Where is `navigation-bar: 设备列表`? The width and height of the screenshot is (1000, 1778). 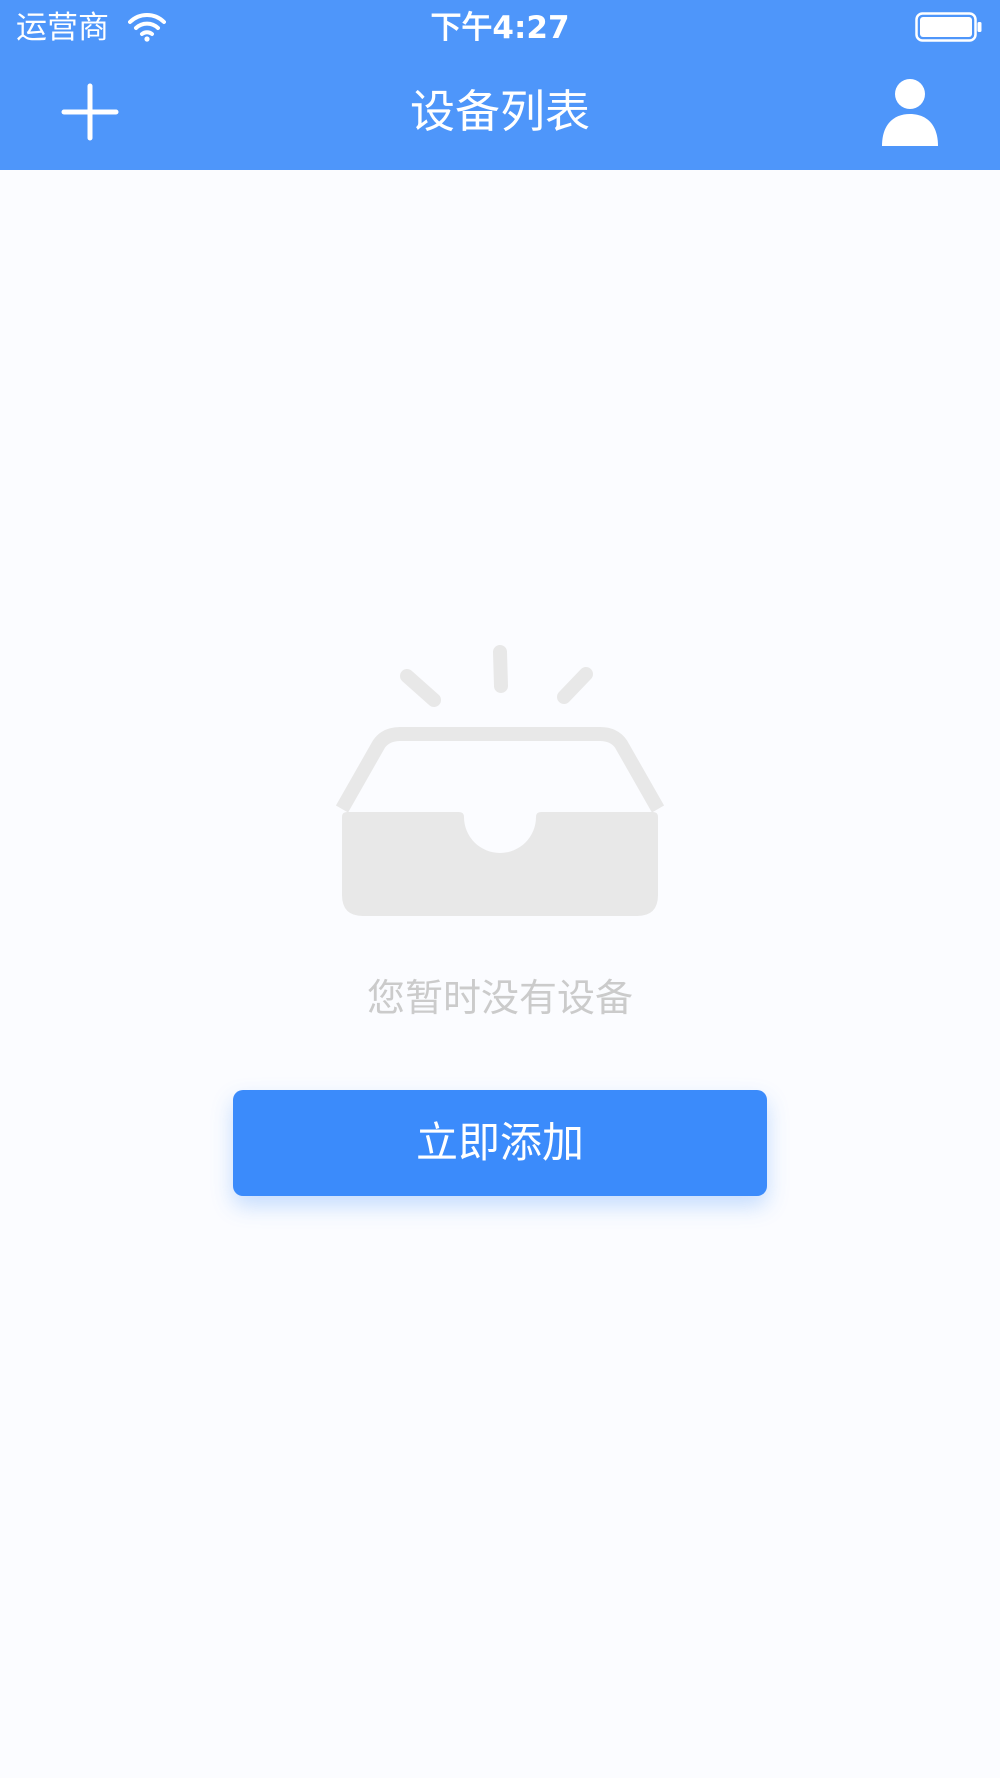
navigation-bar: 设备列表 is located at coordinates (500, 113).